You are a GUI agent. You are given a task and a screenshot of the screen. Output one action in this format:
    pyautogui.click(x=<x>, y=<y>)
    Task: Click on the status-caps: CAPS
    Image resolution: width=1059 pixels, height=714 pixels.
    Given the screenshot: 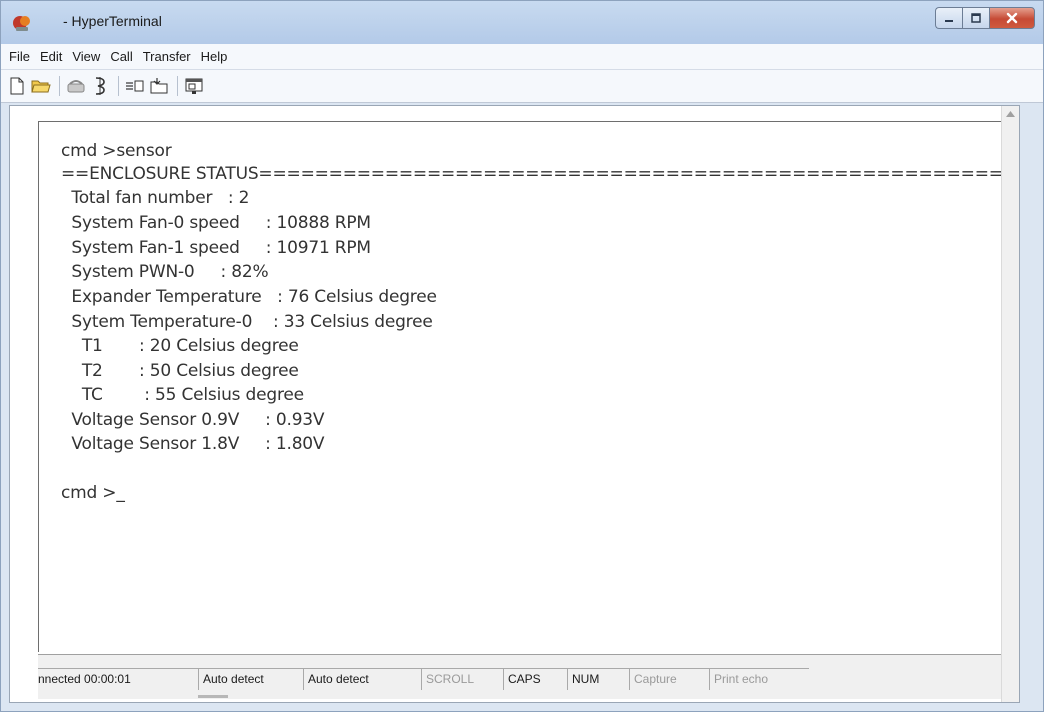 What is the action you would take?
    pyautogui.click(x=535, y=679)
    